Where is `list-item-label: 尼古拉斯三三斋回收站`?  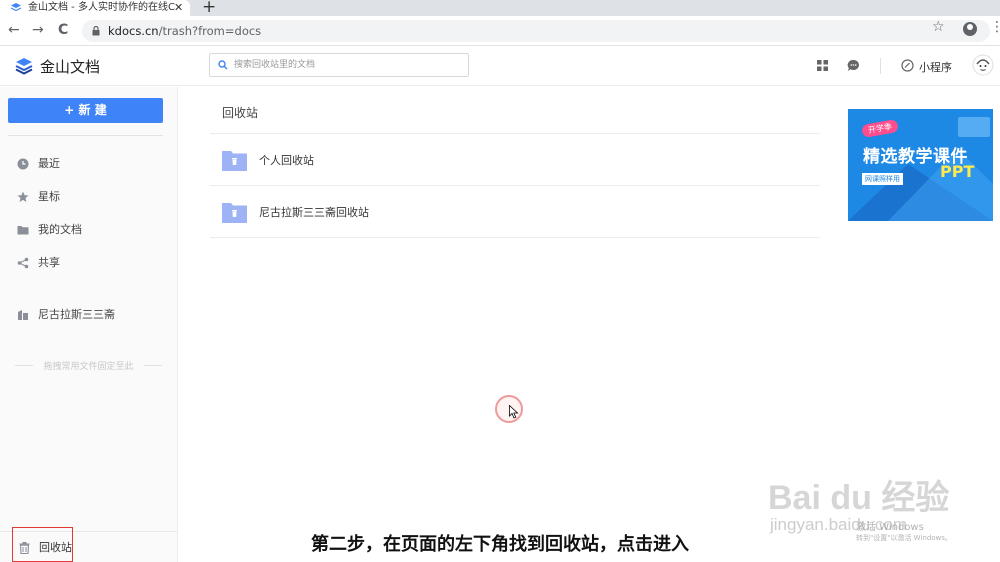
list-item-label: 尼古拉斯三三斋回收站 is located at coordinates (314, 212).